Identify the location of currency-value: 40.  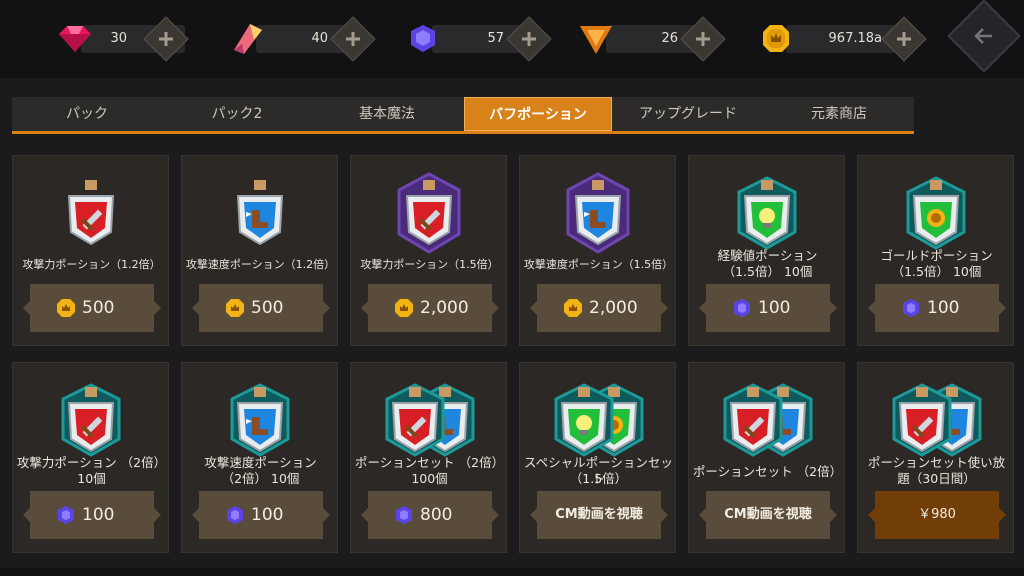
(319, 38).